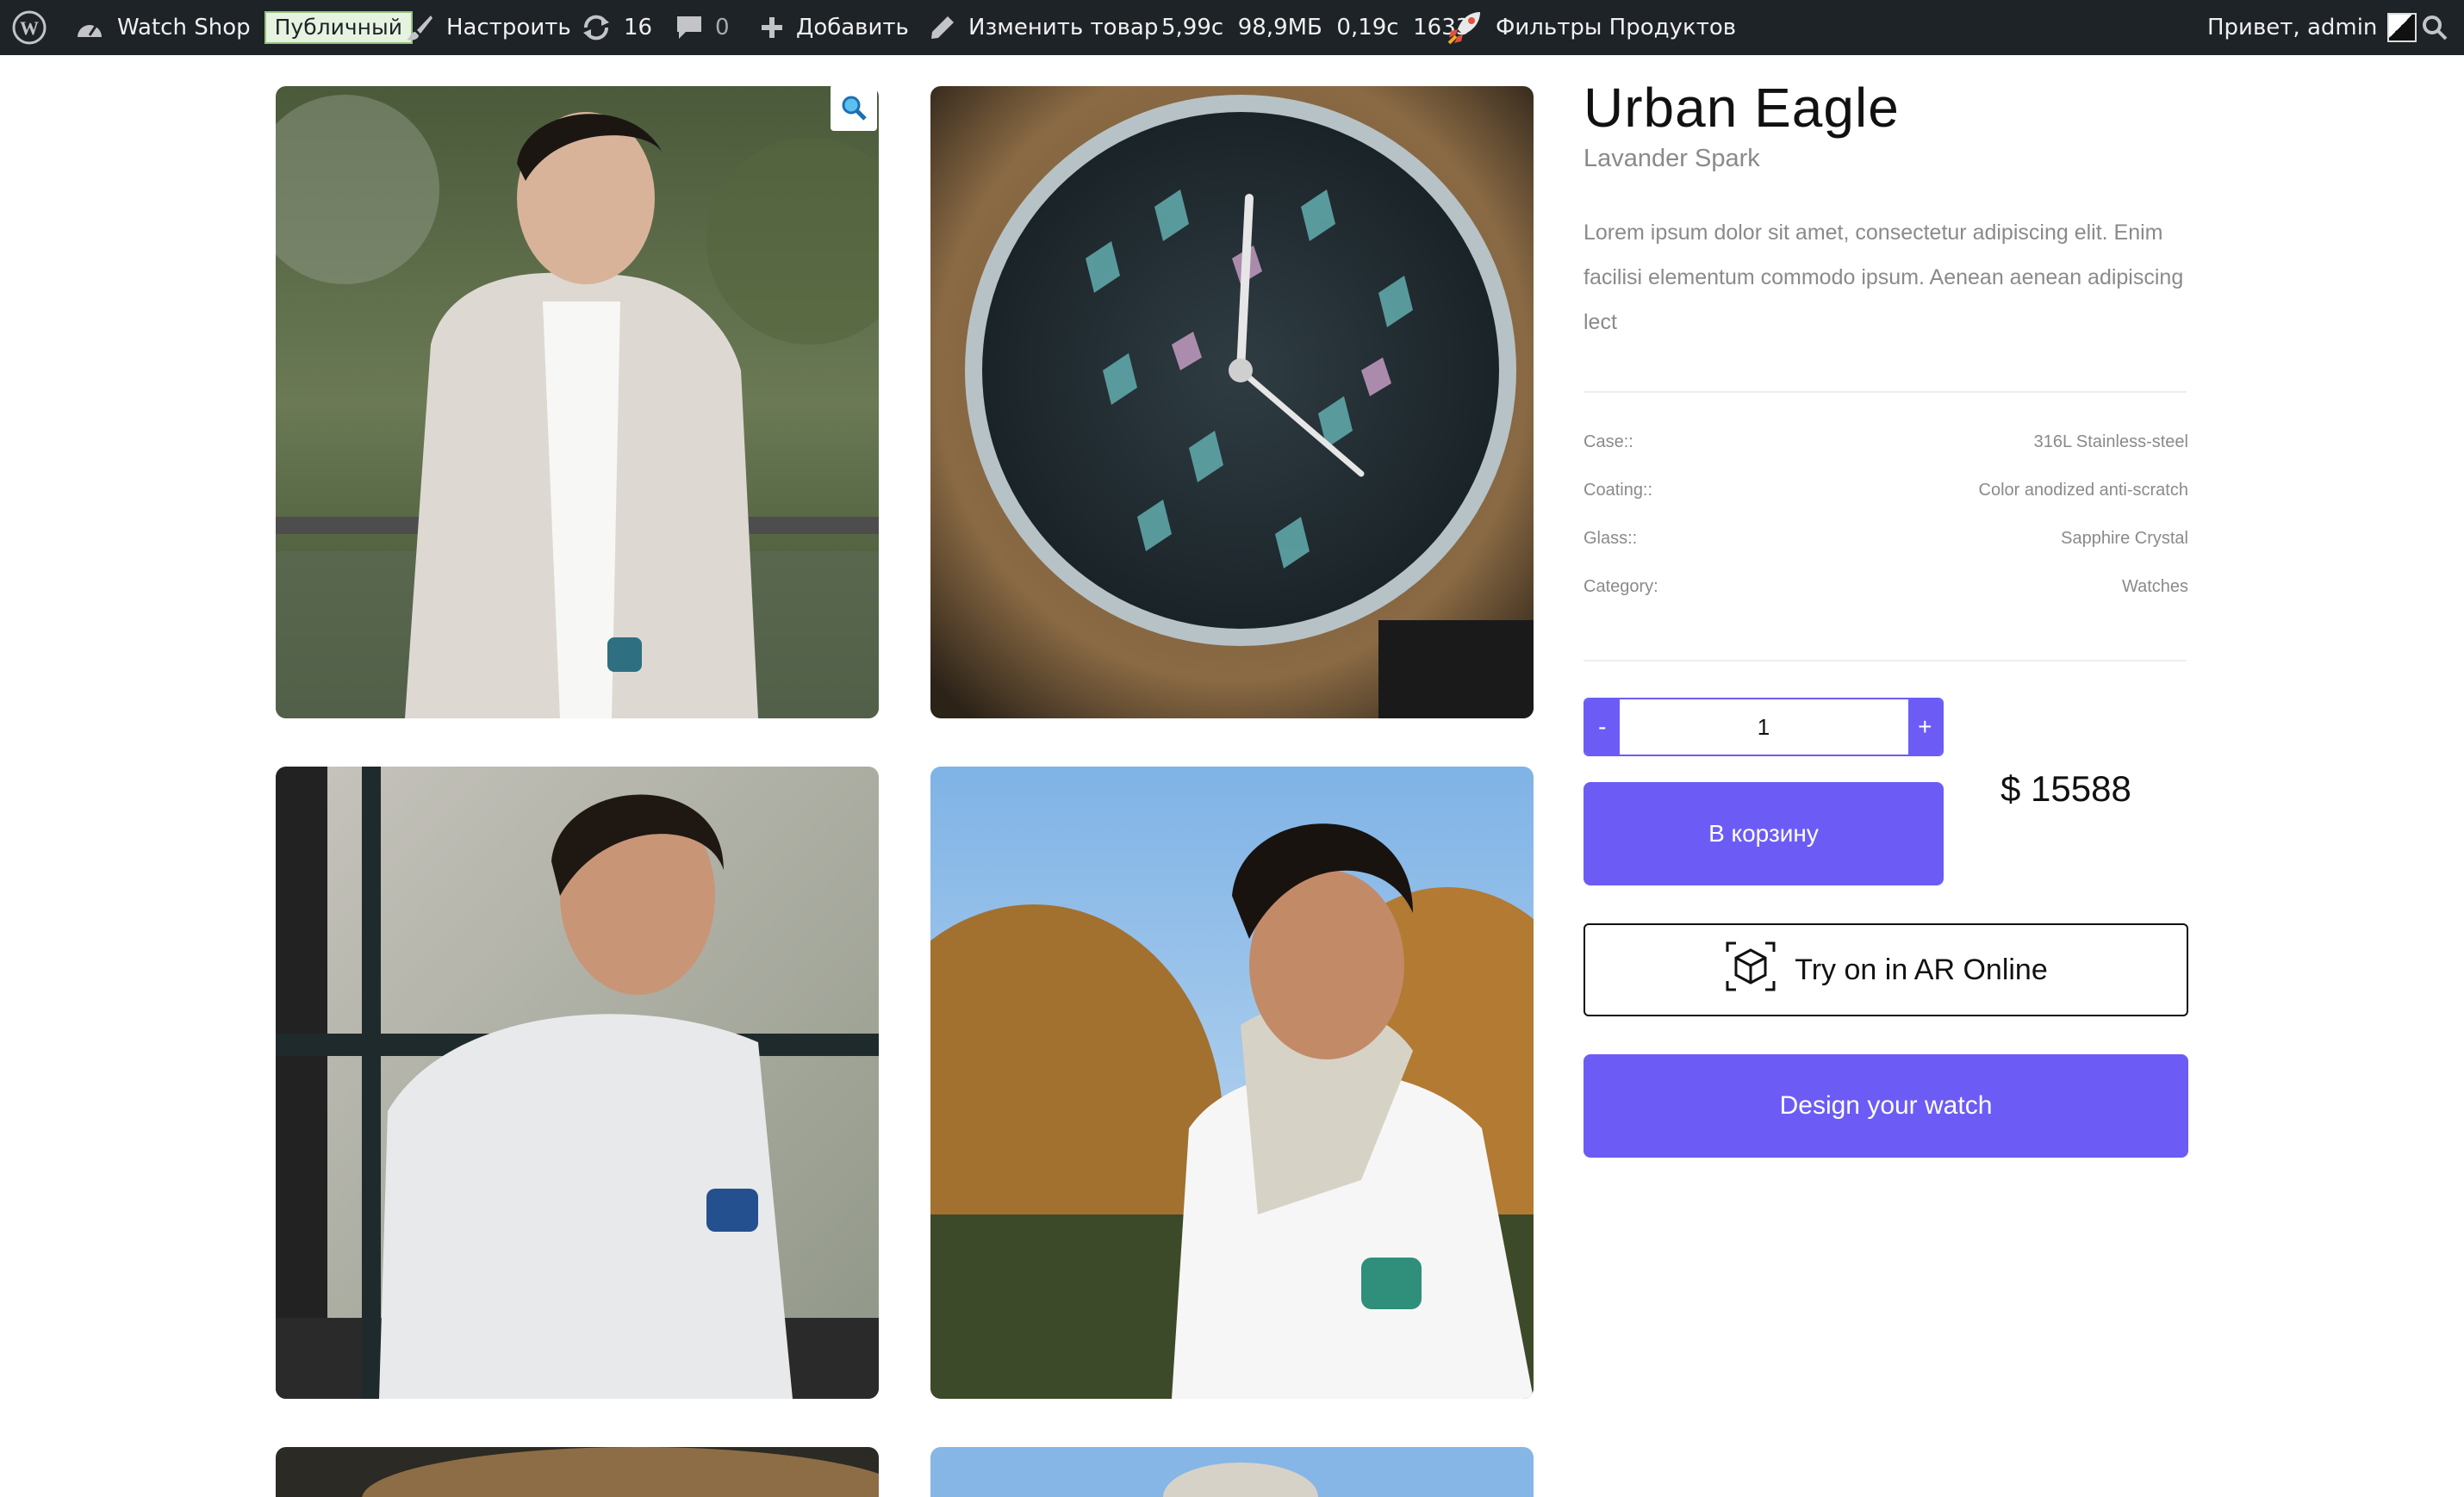 Image resolution: width=2464 pixels, height=1497 pixels. What do you see at coordinates (184, 27) in the screenshot?
I see `site-name: Watch Shop` at bounding box center [184, 27].